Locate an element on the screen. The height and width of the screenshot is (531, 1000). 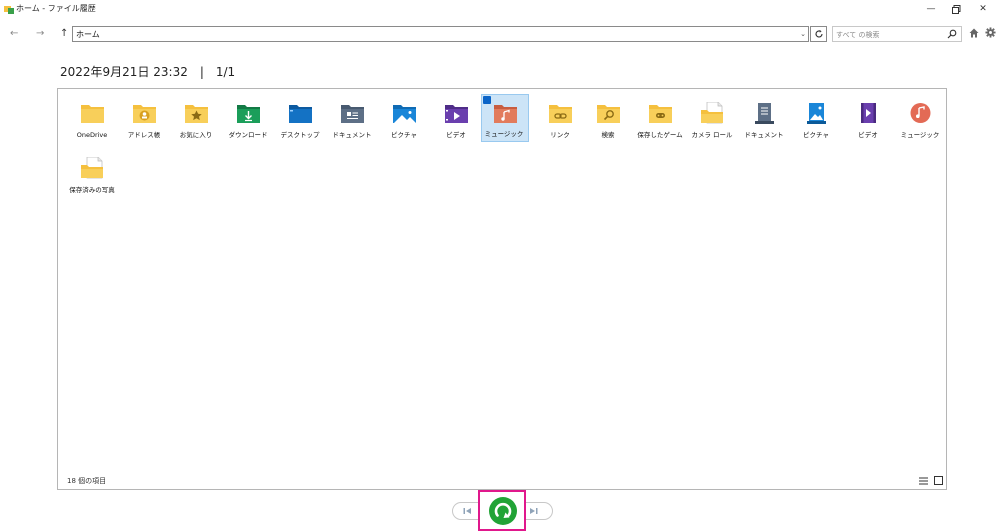
folder-music-icon is located at coordinates (505, 114).